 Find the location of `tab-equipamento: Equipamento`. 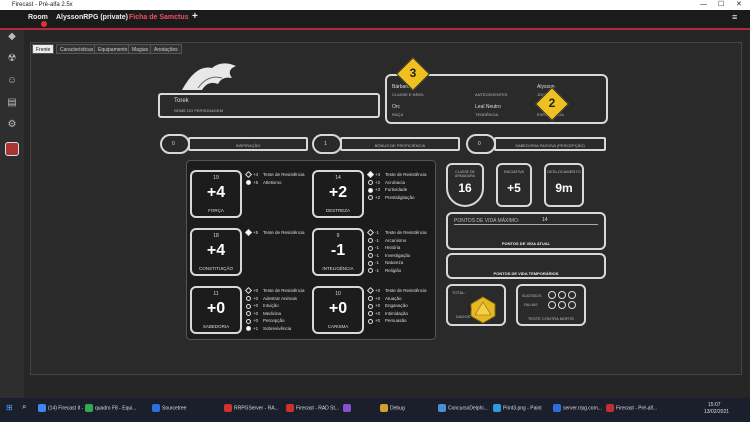

tab-equipamento: Equipamento is located at coordinates (113, 49).